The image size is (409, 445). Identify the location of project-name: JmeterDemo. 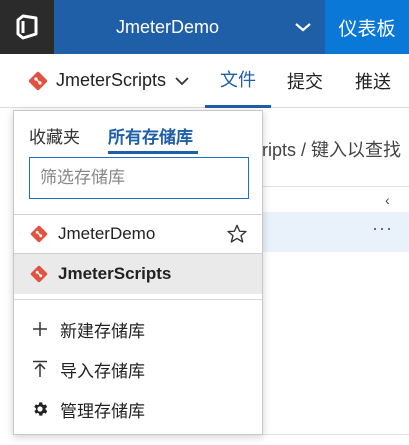
(167, 26).